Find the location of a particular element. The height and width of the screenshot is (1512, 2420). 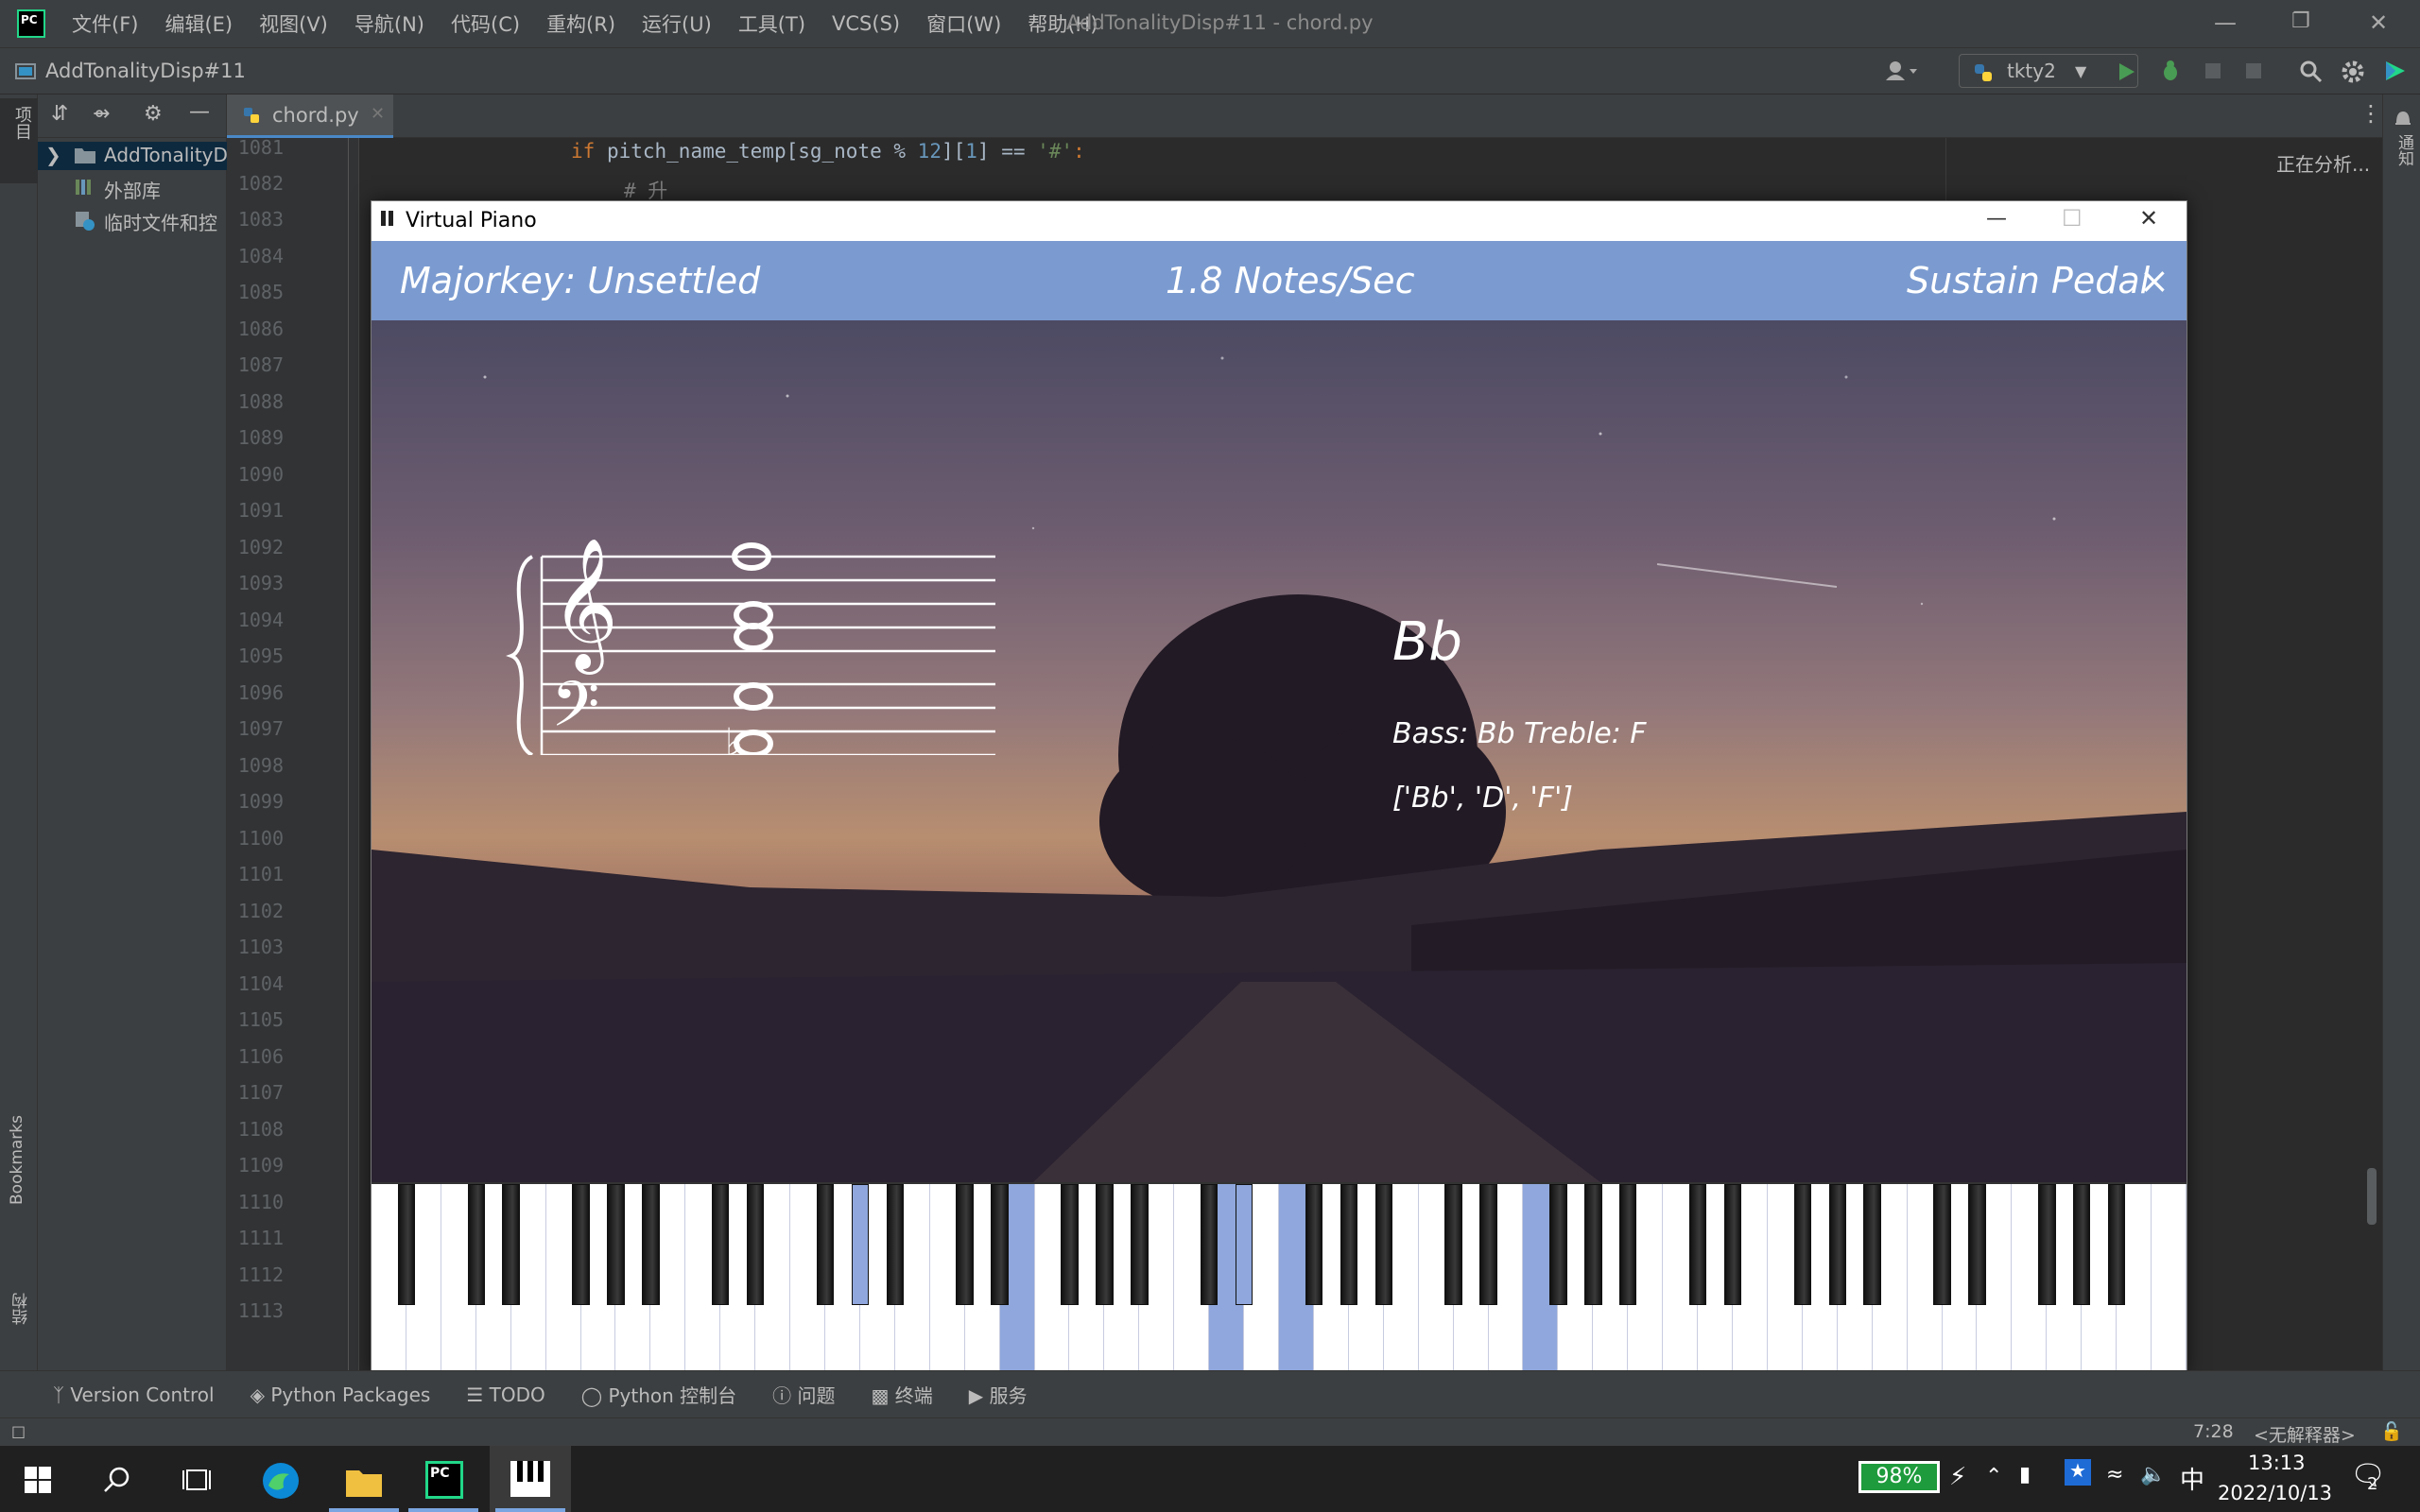

hide-panel-icon: — is located at coordinates (199, 112).